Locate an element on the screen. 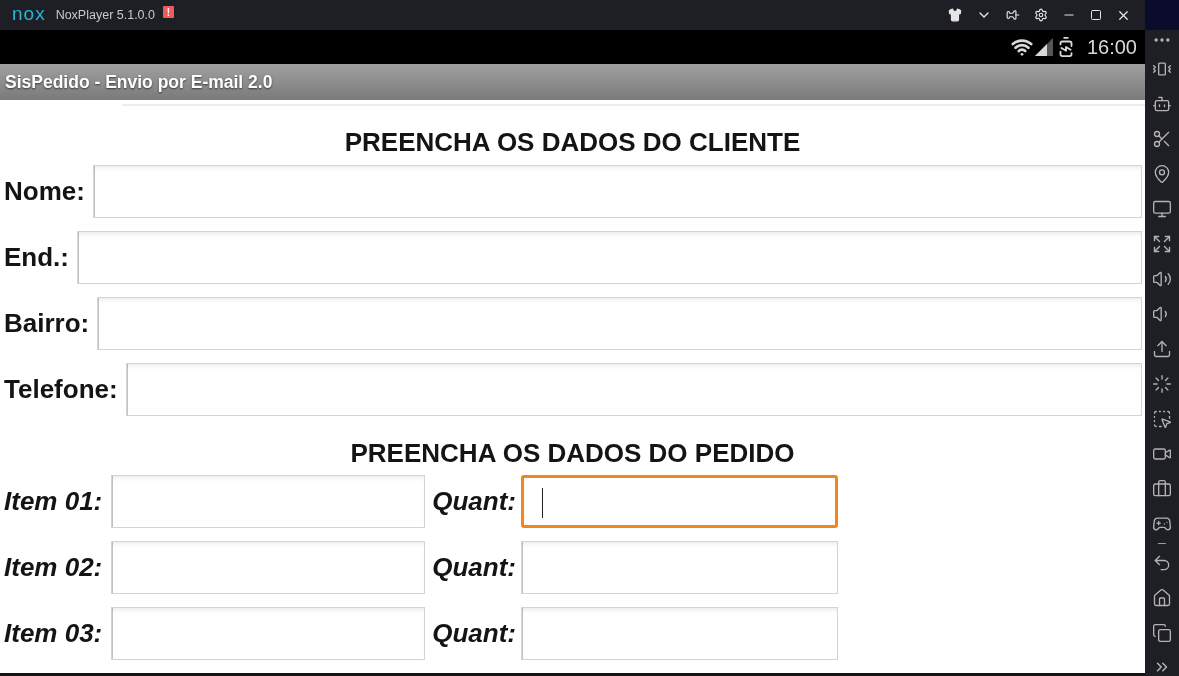  app-logo: nox is located at coordinates (29, 13).